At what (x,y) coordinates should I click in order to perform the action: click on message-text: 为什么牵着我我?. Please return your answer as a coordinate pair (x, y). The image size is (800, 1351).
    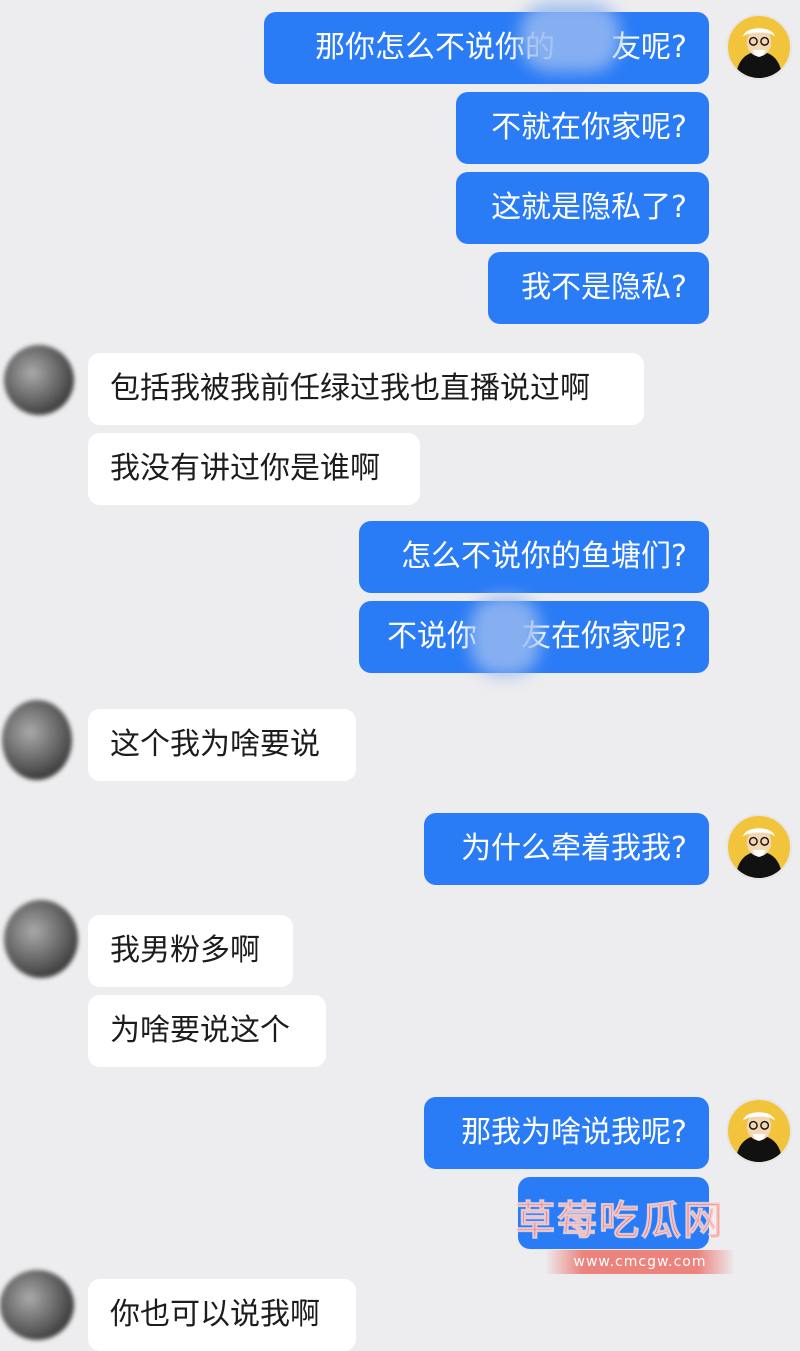
    Looking at the image, I should click on (574, 848).